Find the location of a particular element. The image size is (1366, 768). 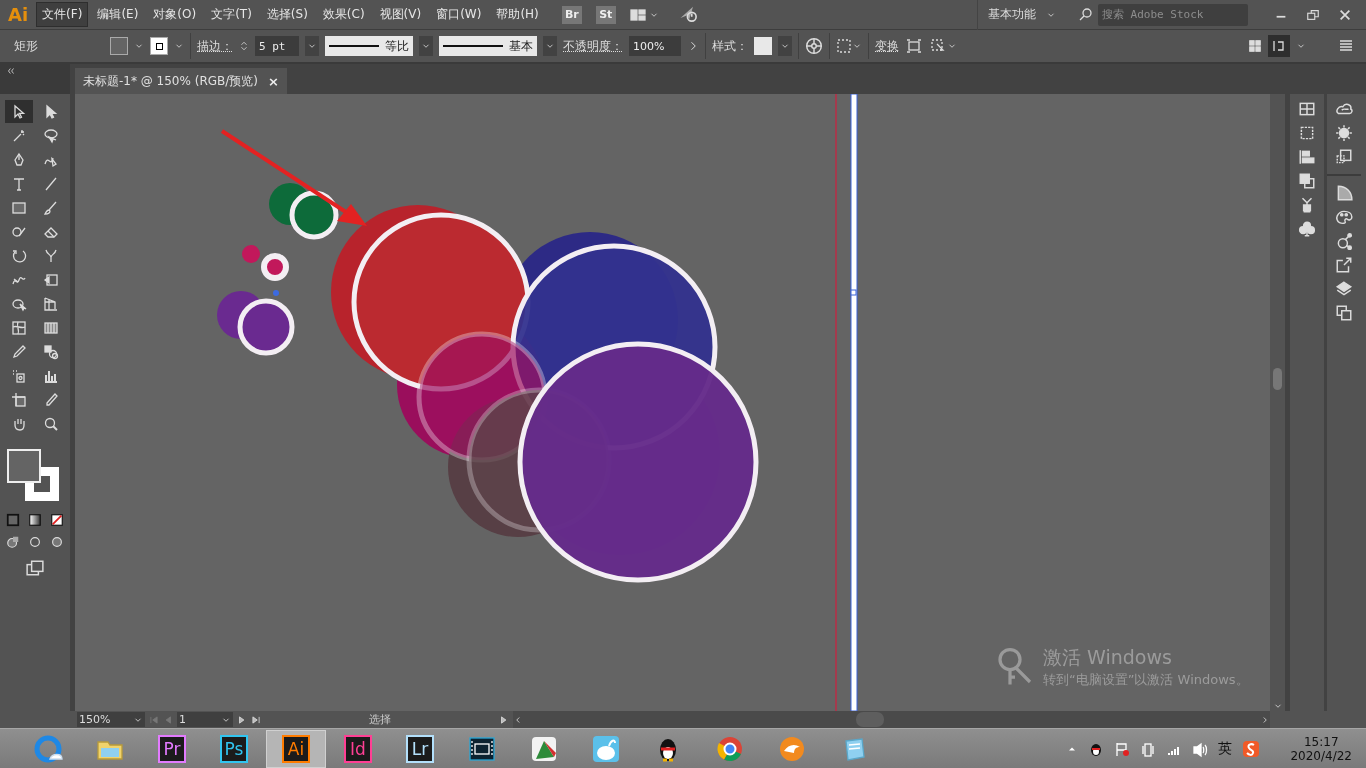

knife-icon is located at coordinates (51, 399).